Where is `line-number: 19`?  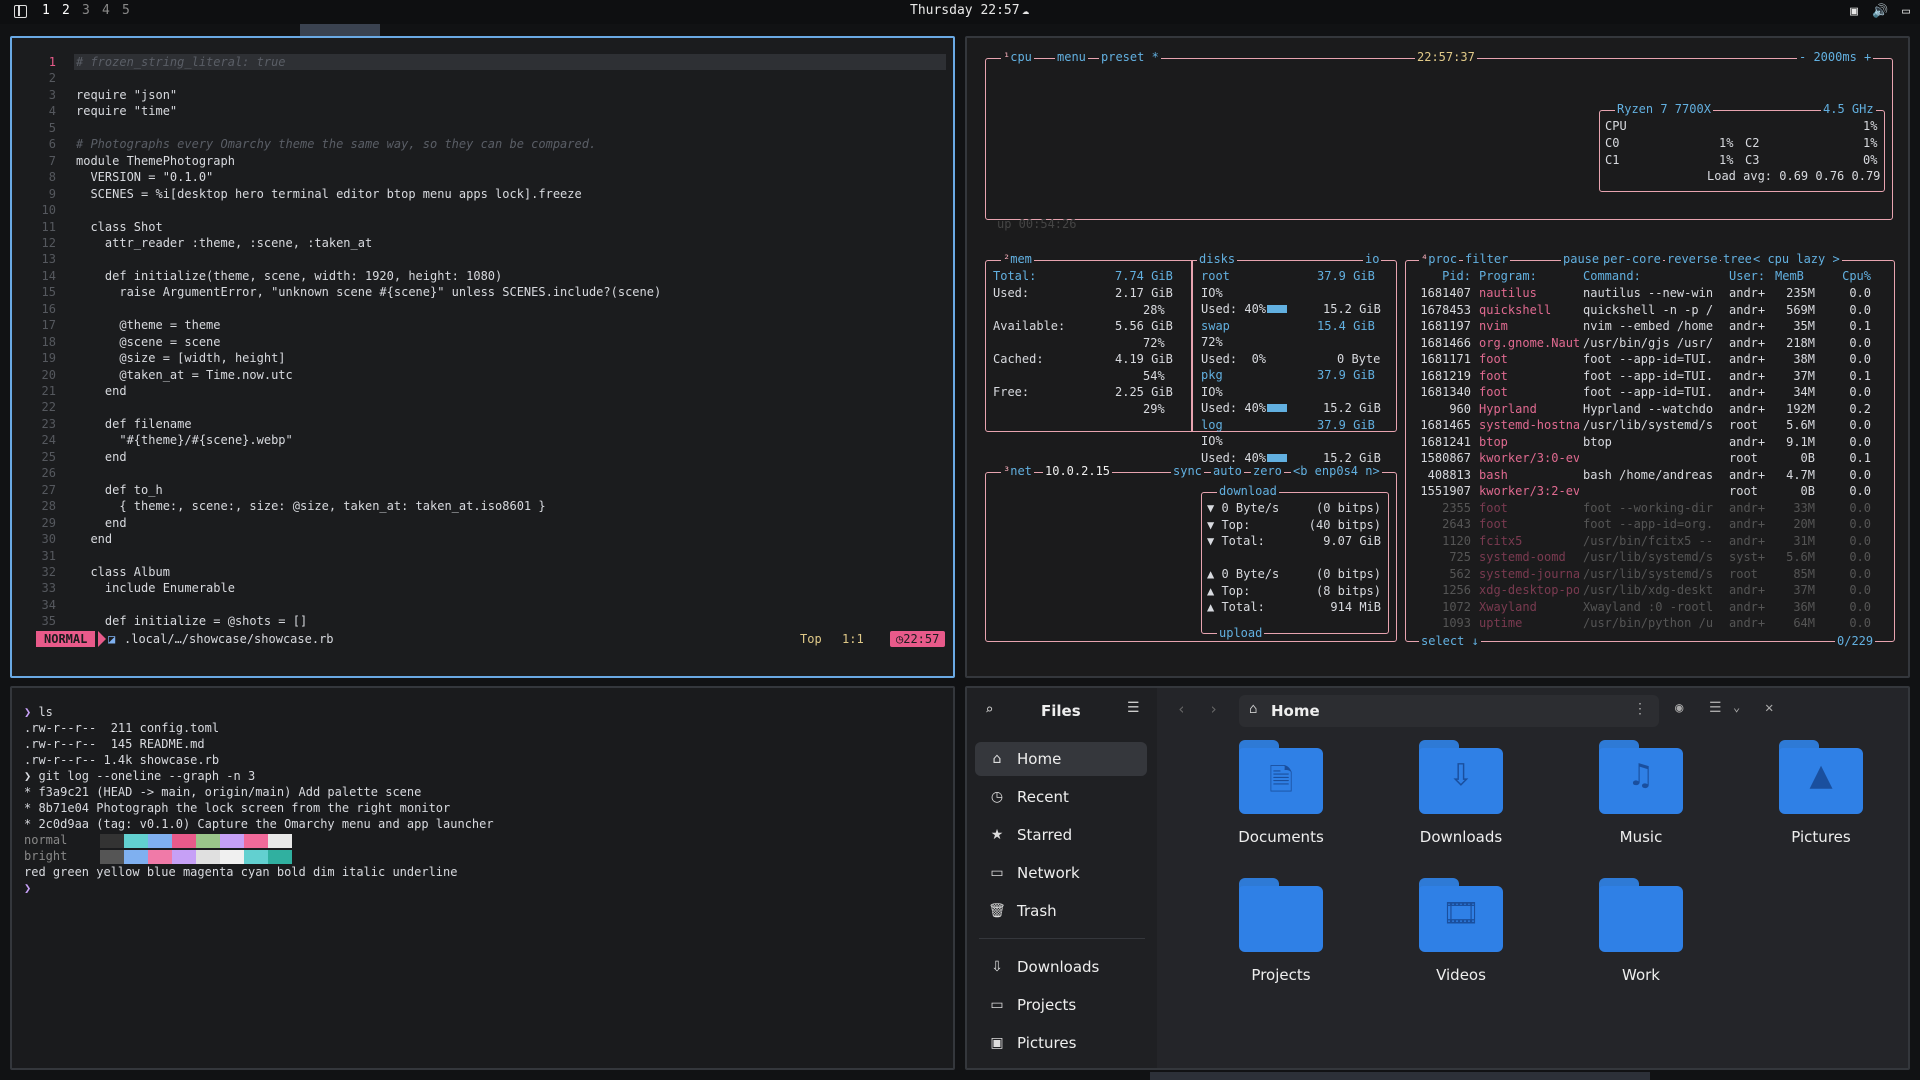
line-number: 19 is located at coordinates (48, 358).